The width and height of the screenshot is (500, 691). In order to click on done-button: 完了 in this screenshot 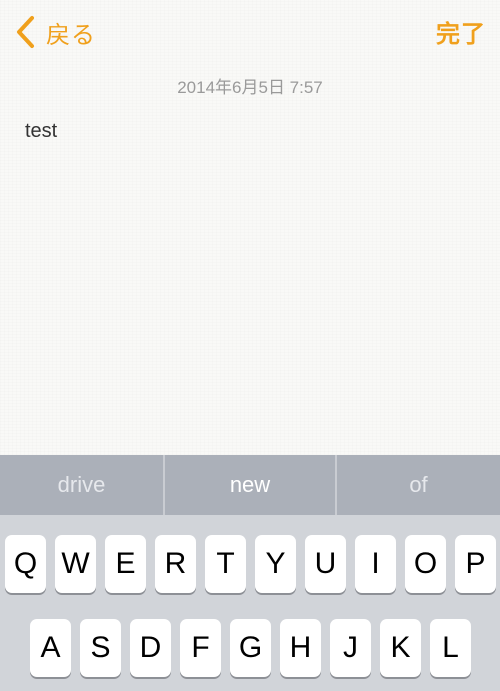, I will do `click(461, 31)`.